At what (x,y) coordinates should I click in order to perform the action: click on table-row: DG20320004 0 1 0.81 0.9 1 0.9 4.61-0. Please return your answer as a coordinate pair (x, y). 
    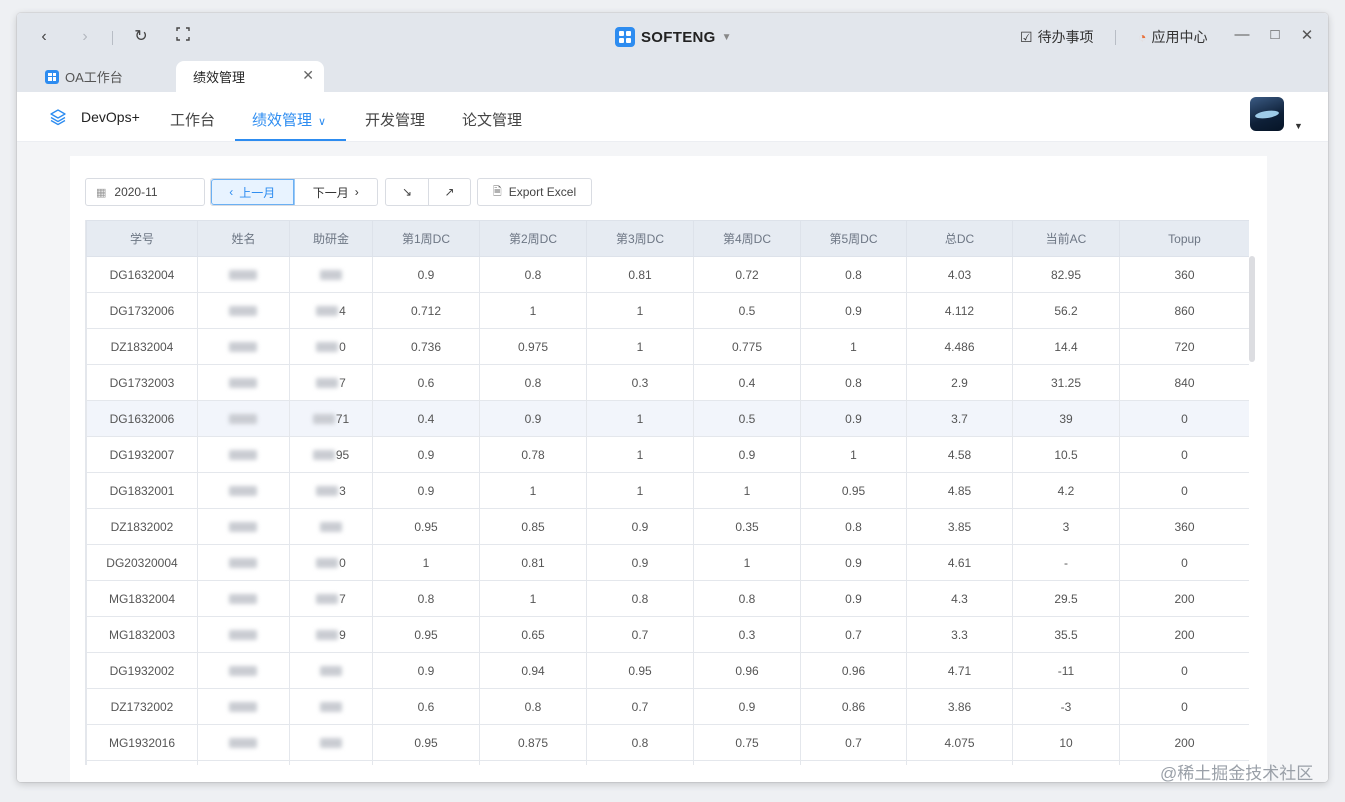
    Looking at the image, I should click on (667, 562).